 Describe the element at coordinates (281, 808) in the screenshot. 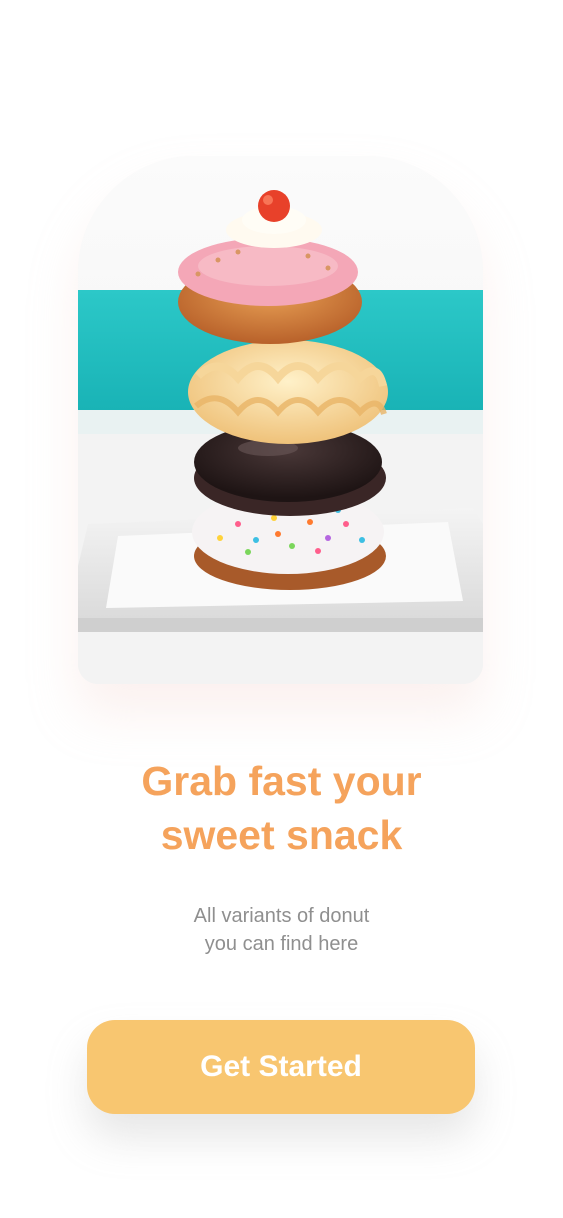

I see `headline: Grab fast your sweet snack` at that location.